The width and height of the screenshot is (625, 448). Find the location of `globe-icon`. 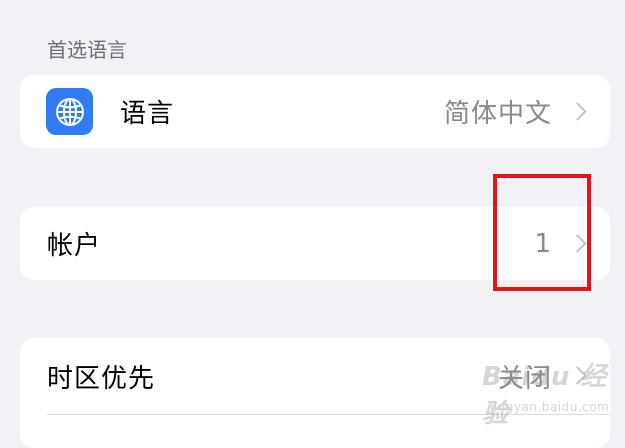

globe-icon is located at coordinates (69, 111).